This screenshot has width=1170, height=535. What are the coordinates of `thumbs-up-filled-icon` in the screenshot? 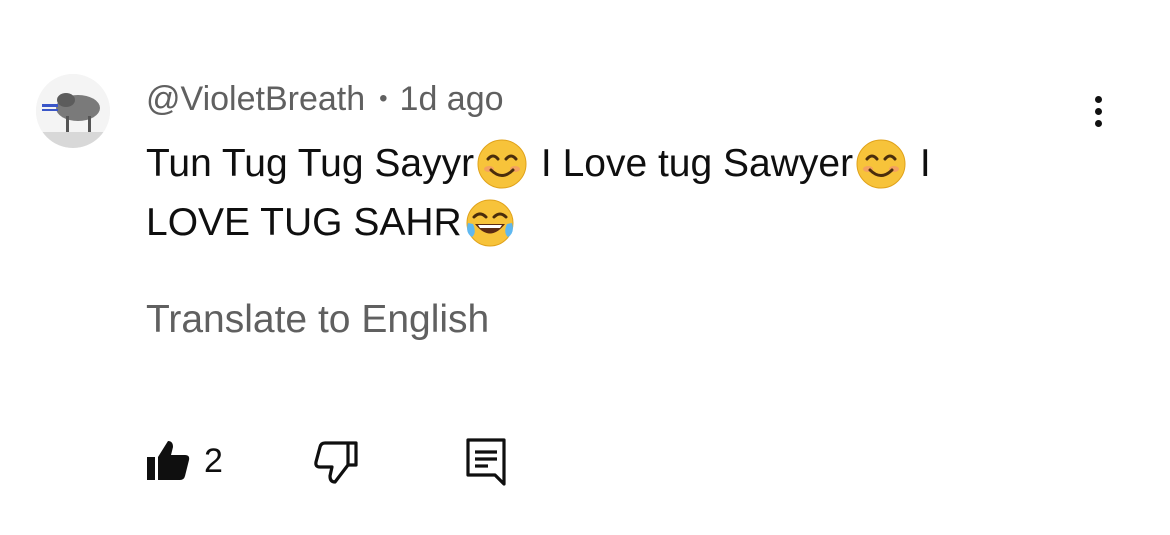 It's located at (168, 460).